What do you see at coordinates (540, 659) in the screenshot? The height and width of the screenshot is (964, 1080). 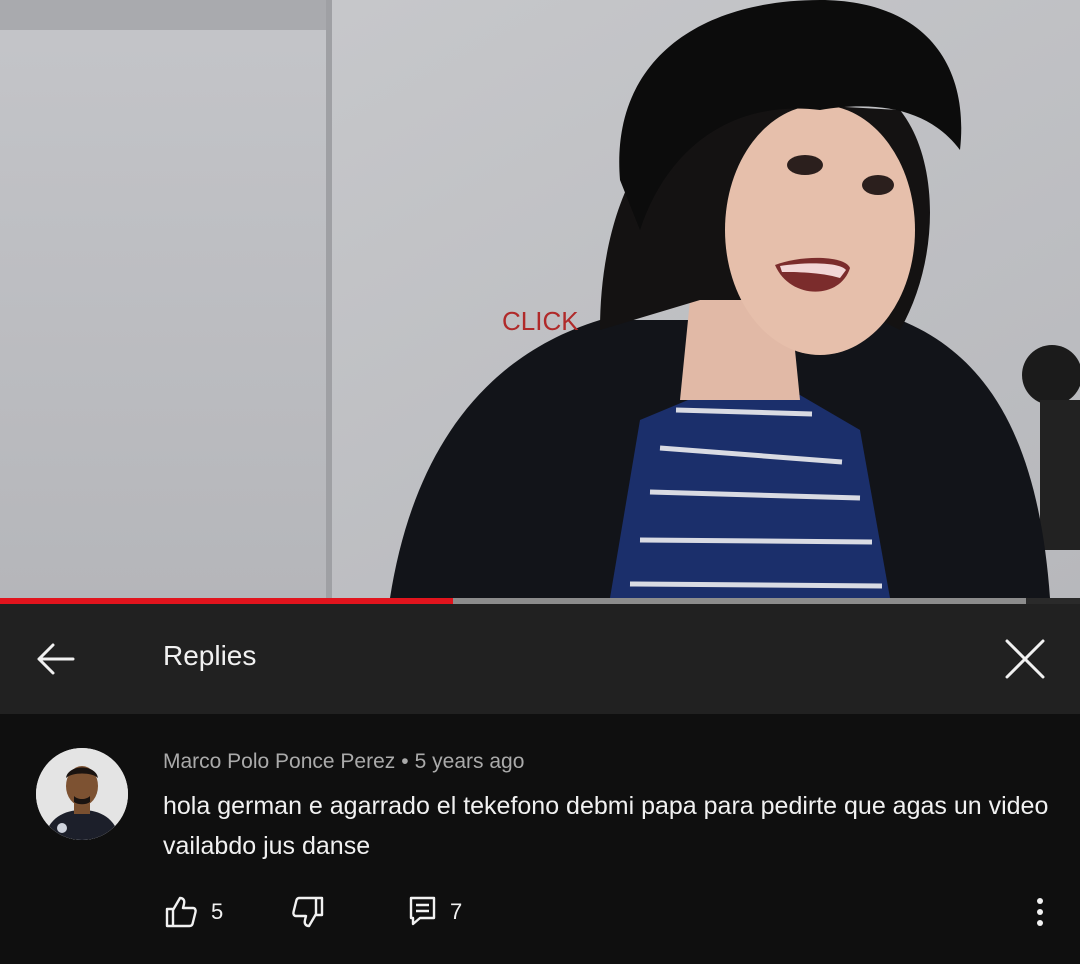 I see `replies-header: Replies` at bounding box center [540, 659].